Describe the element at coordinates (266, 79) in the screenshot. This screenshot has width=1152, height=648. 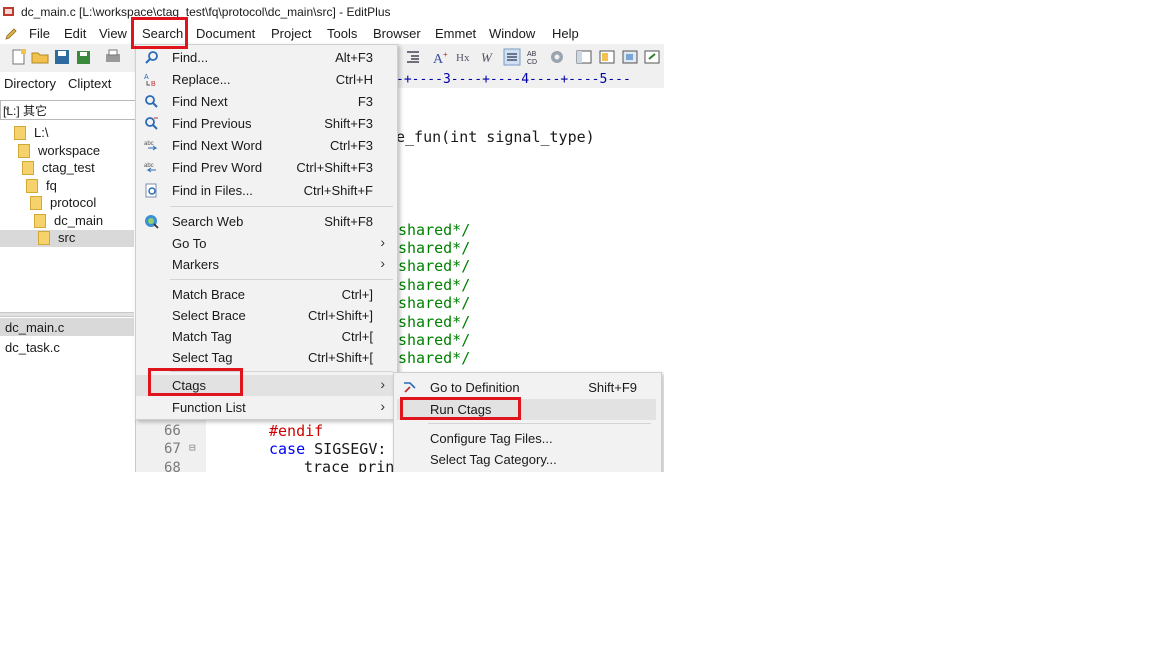
I see `menu-item-replace: AB Replace... Ctrl+H` at that location.